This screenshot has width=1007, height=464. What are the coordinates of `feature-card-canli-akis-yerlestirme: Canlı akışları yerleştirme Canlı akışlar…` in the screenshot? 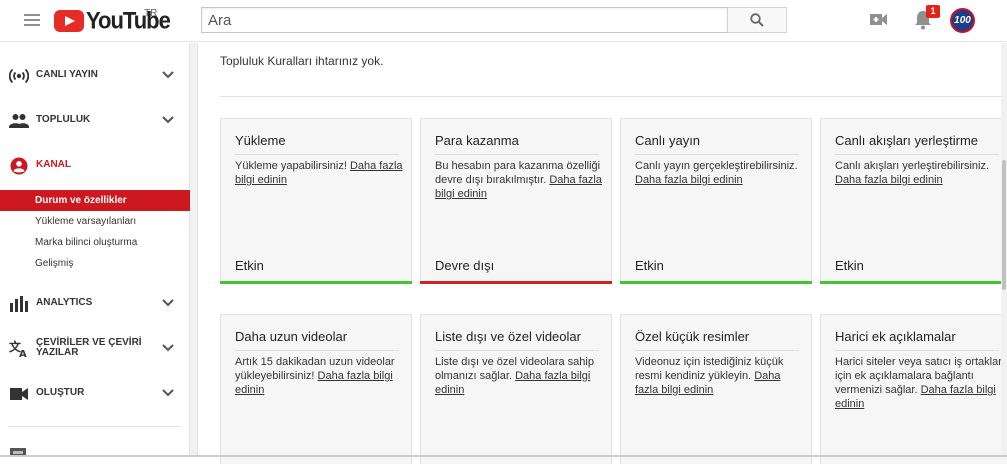 It's located at (913, 201).